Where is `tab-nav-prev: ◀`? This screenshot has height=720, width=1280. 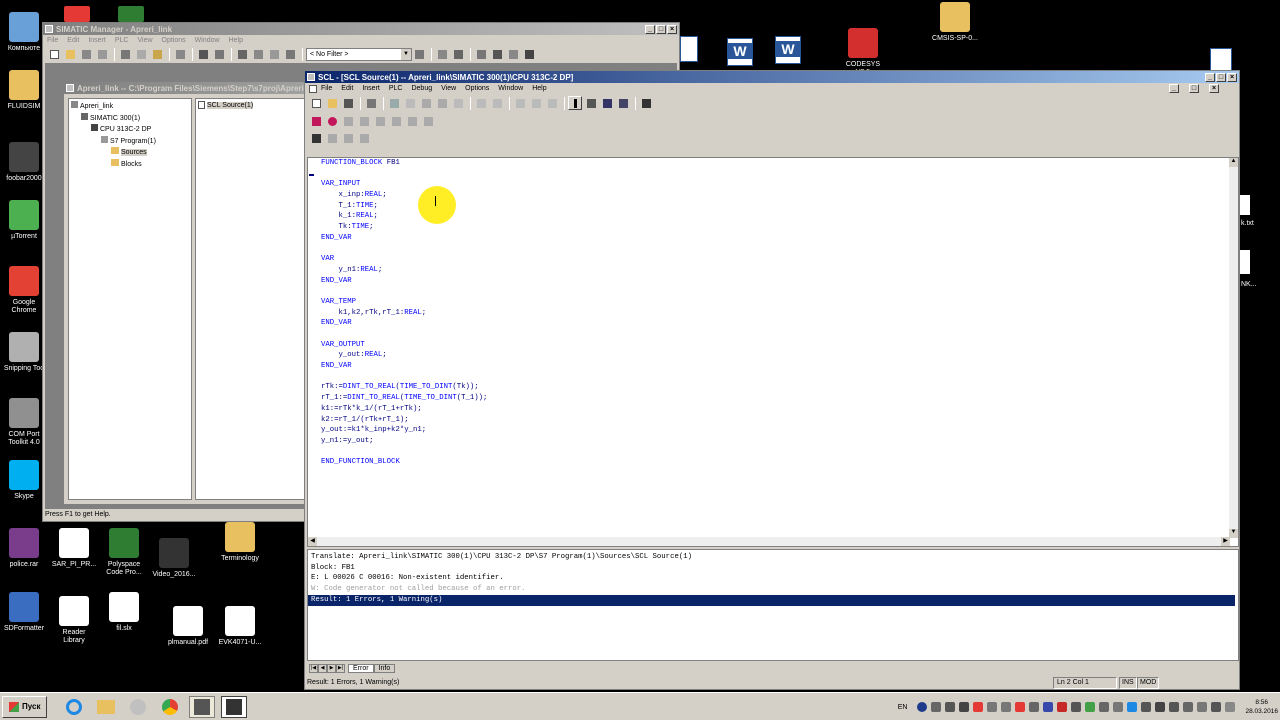
tab-nav-prev: ◀ is located at coordinates (322, 668).